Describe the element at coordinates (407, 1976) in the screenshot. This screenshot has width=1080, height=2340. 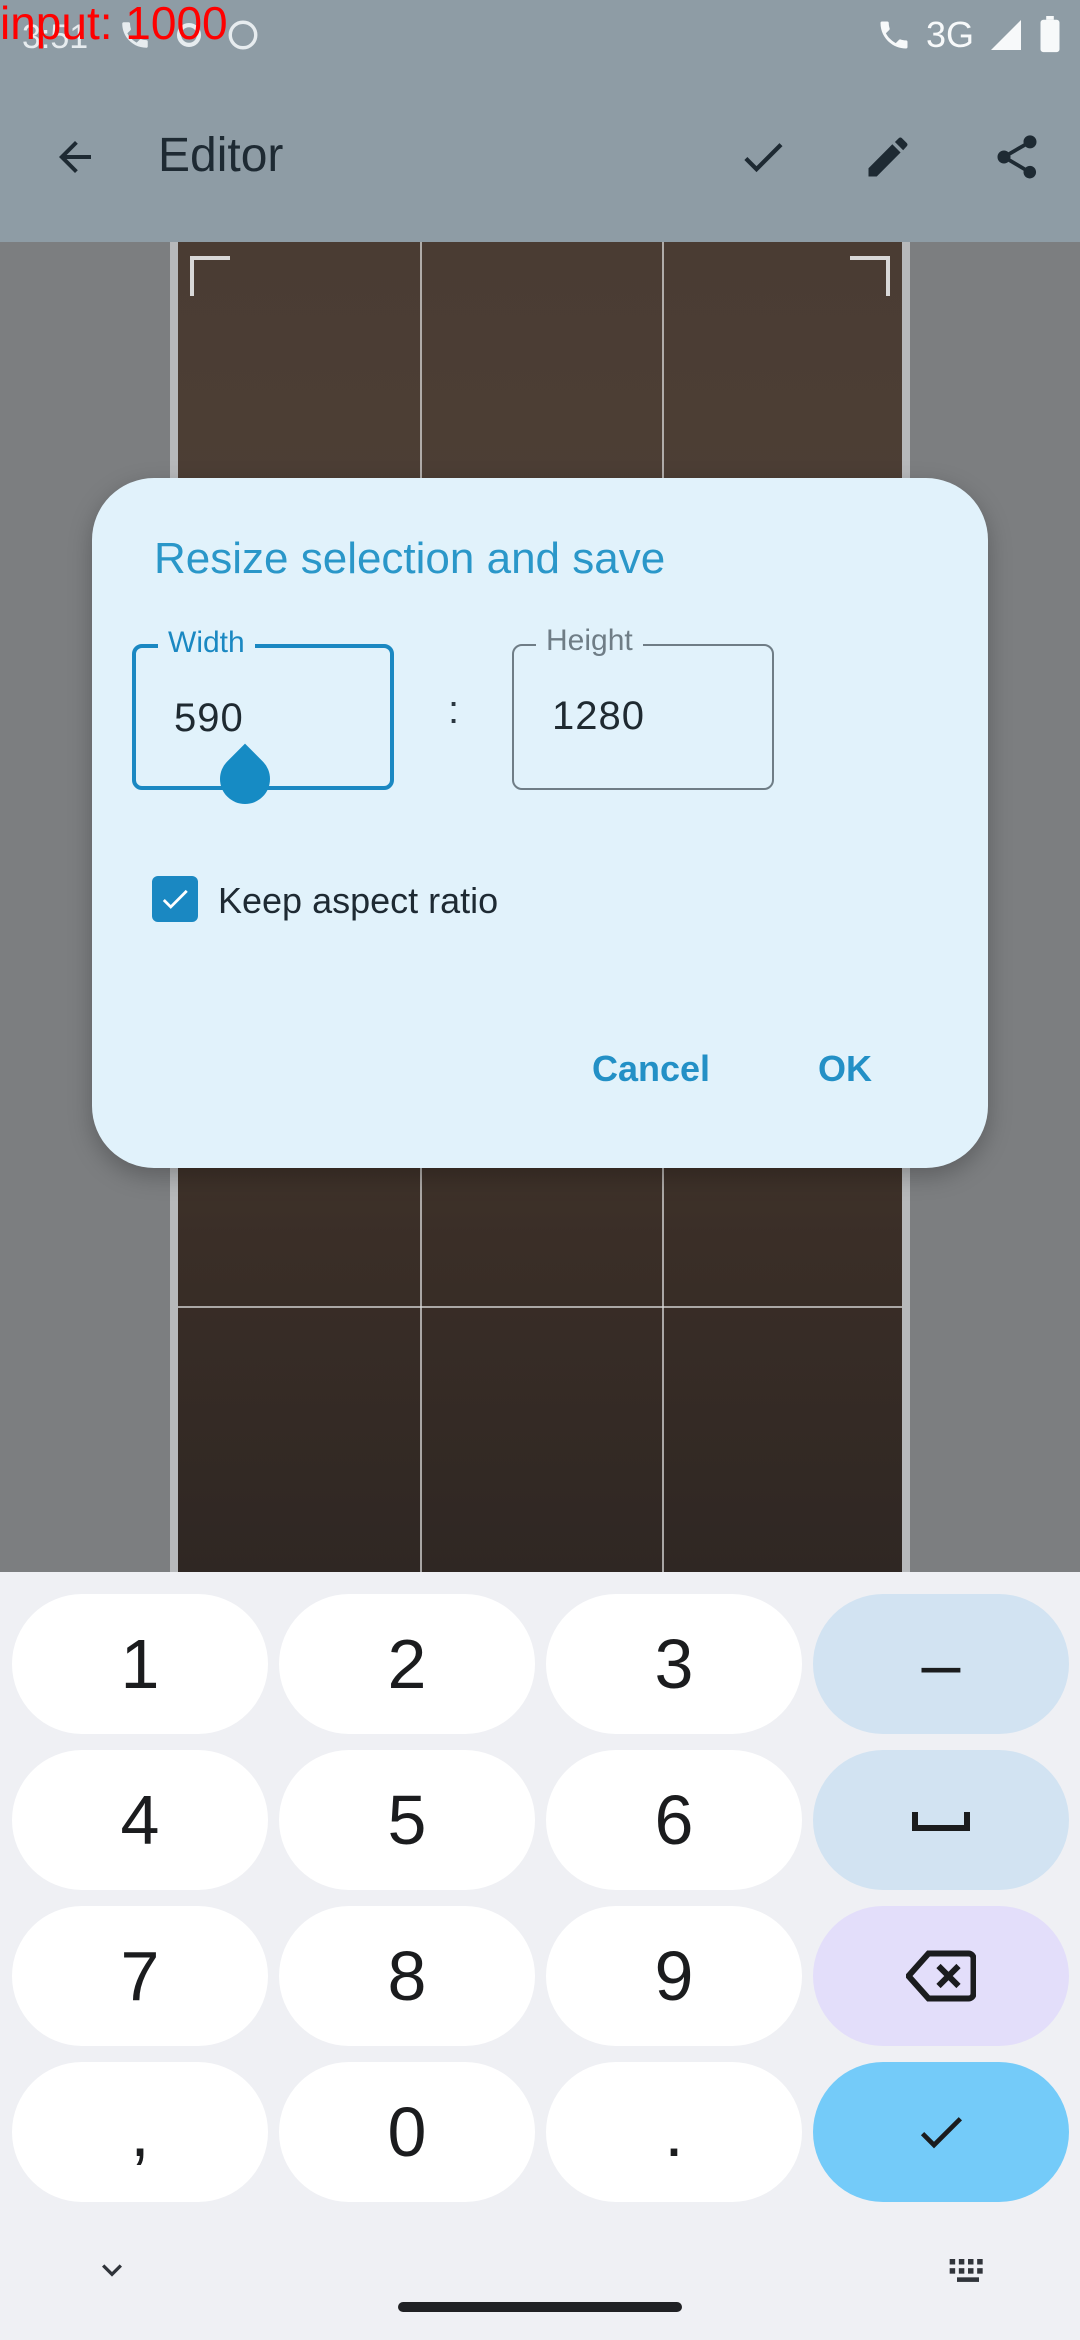
I see `key-8: 8` at that location.